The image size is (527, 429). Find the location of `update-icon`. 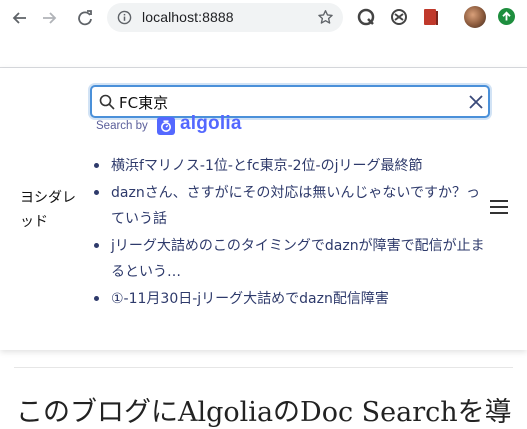

update-icon is located at coordinates (506, 16).